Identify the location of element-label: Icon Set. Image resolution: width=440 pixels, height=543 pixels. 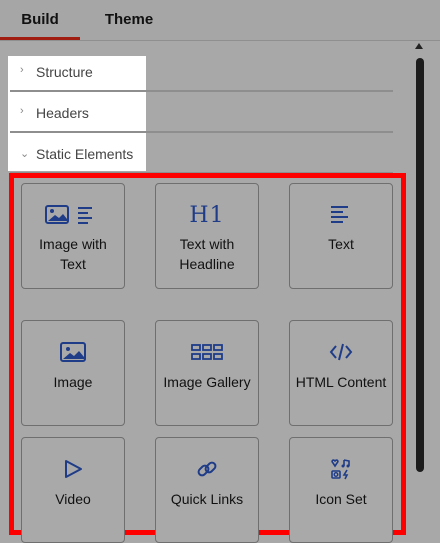
(341, 499).